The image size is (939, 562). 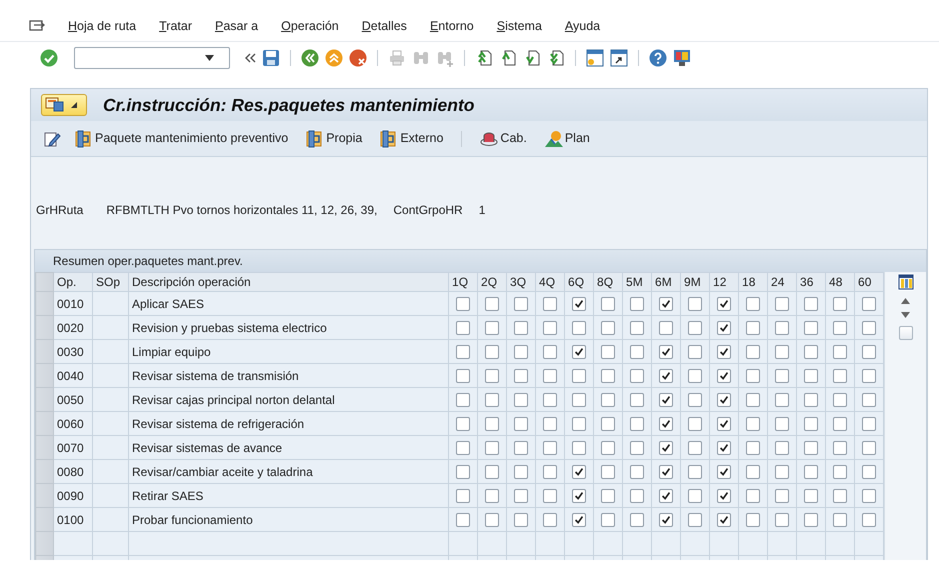 What do you see at coordinates (73, 282) in the screenshot?
I see `column-header: Op.` at bounding box center [73, 282].